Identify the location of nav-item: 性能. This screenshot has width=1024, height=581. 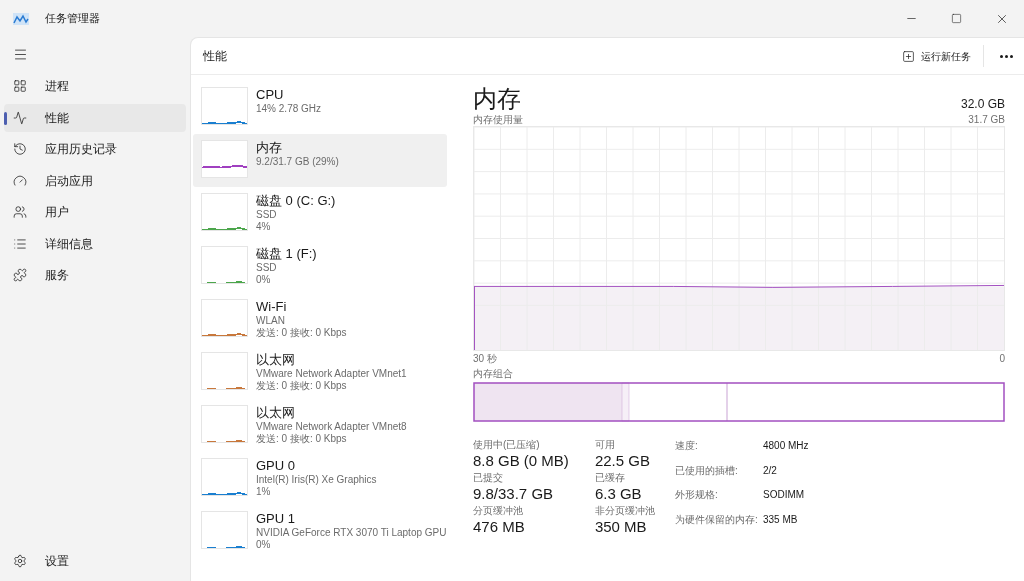
(95, 117).